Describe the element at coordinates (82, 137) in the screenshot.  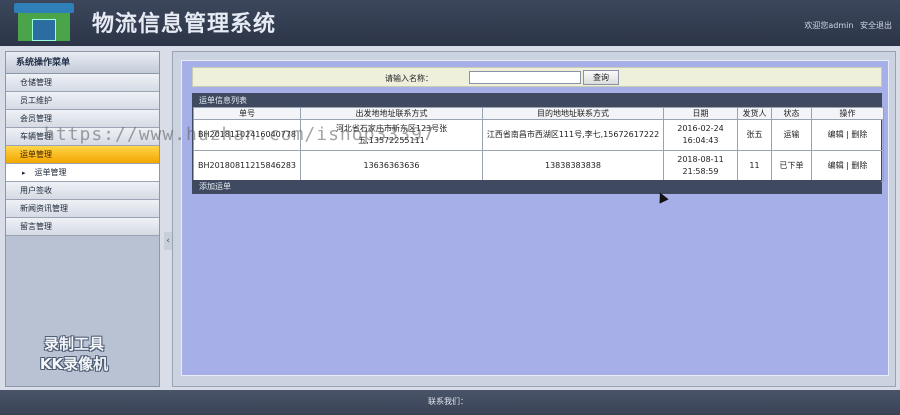
I see `sidebar-item-vehicles: 车辆管理` at that location.